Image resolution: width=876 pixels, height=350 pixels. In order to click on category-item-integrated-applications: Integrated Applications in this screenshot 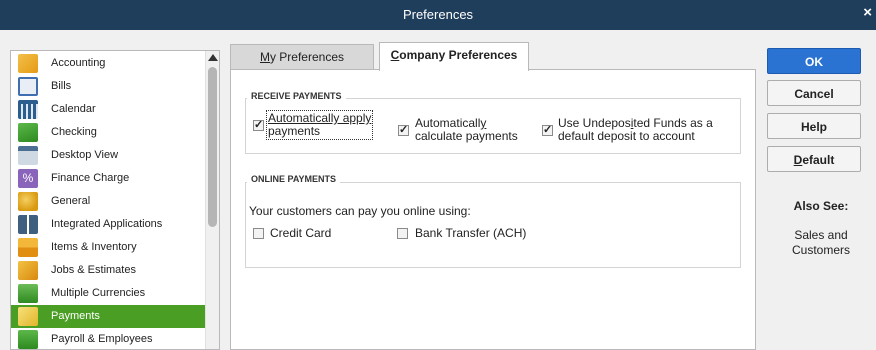, I will do `click(109, 224)`.